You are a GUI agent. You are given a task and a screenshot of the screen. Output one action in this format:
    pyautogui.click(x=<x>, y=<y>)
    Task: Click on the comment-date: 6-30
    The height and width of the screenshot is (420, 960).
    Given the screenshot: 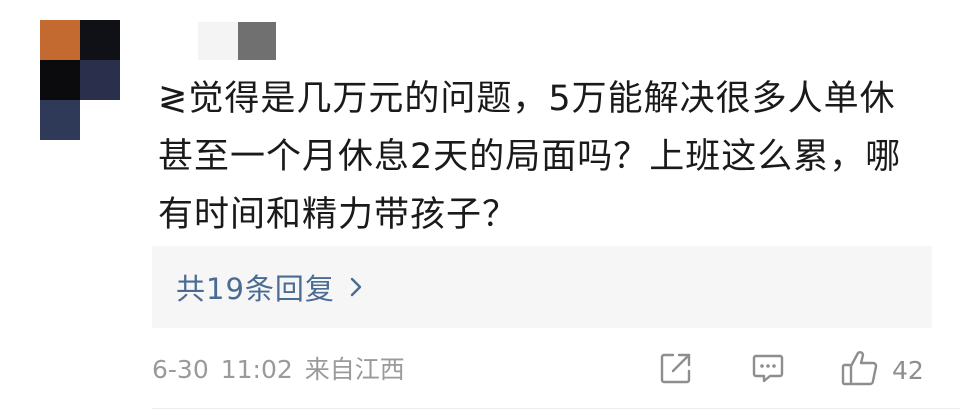 What is the action you would take?
    pyautogui.click(x=180, y=369)
    